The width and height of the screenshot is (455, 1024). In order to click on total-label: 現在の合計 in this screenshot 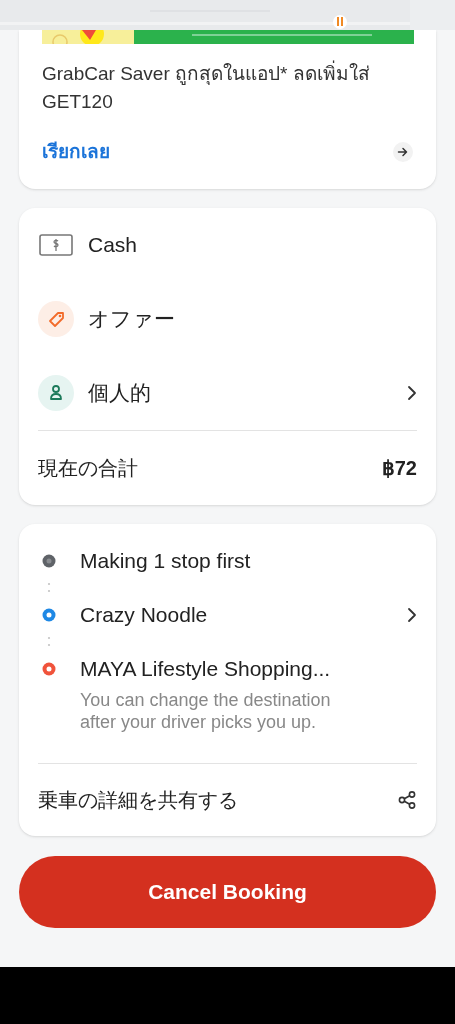, I will do `click(88, 468)`.